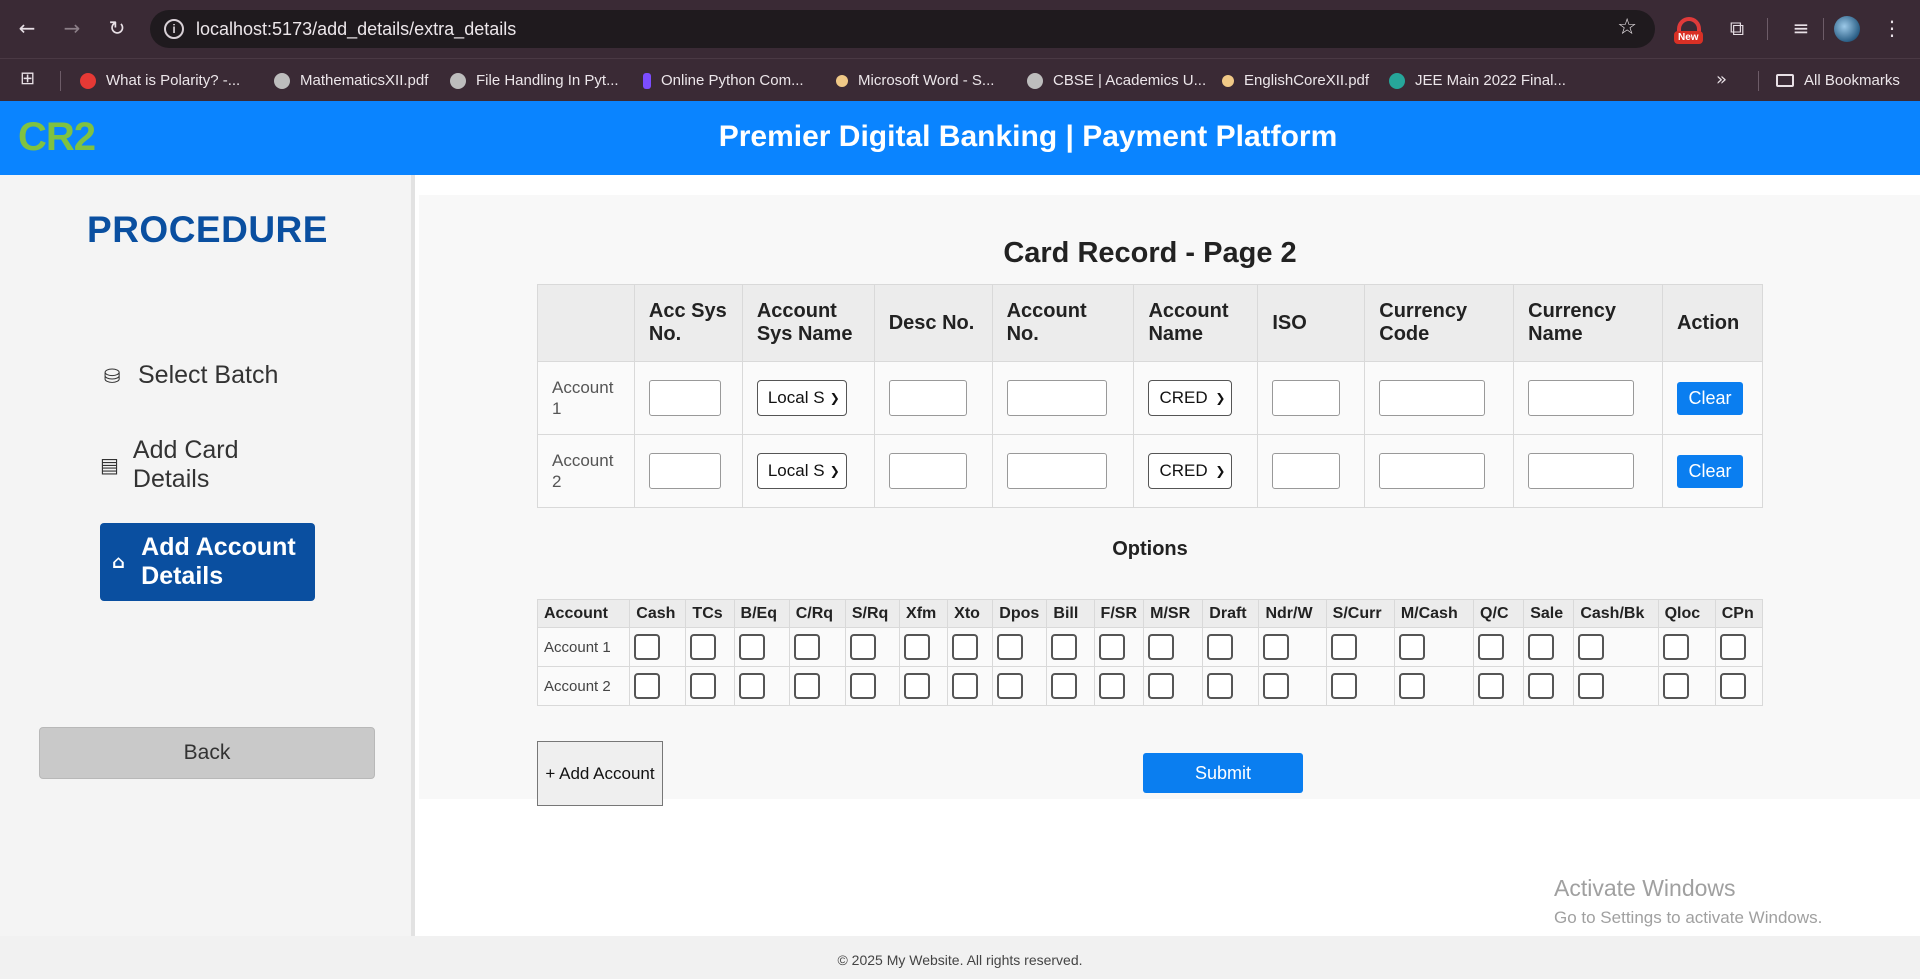 The width and height of the screenshot is (1920, 979). Describe the element at coordinates (174, 29) in the screenshot. I see `site-info-icon: i` at that location.